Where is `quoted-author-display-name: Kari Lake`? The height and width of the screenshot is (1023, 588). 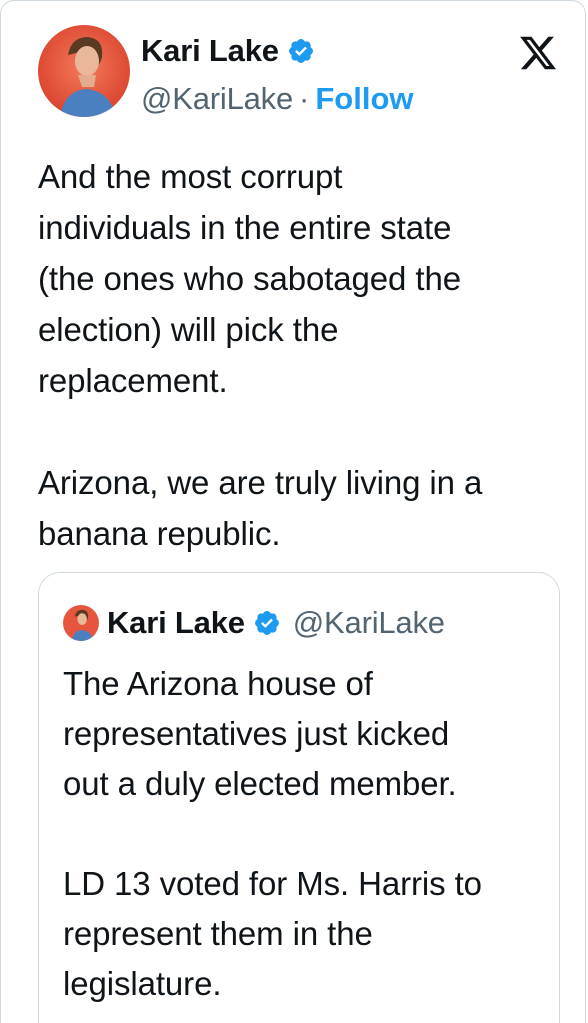 quoted-author-display-name: Kari Lake is located at coordinates (176, 622).